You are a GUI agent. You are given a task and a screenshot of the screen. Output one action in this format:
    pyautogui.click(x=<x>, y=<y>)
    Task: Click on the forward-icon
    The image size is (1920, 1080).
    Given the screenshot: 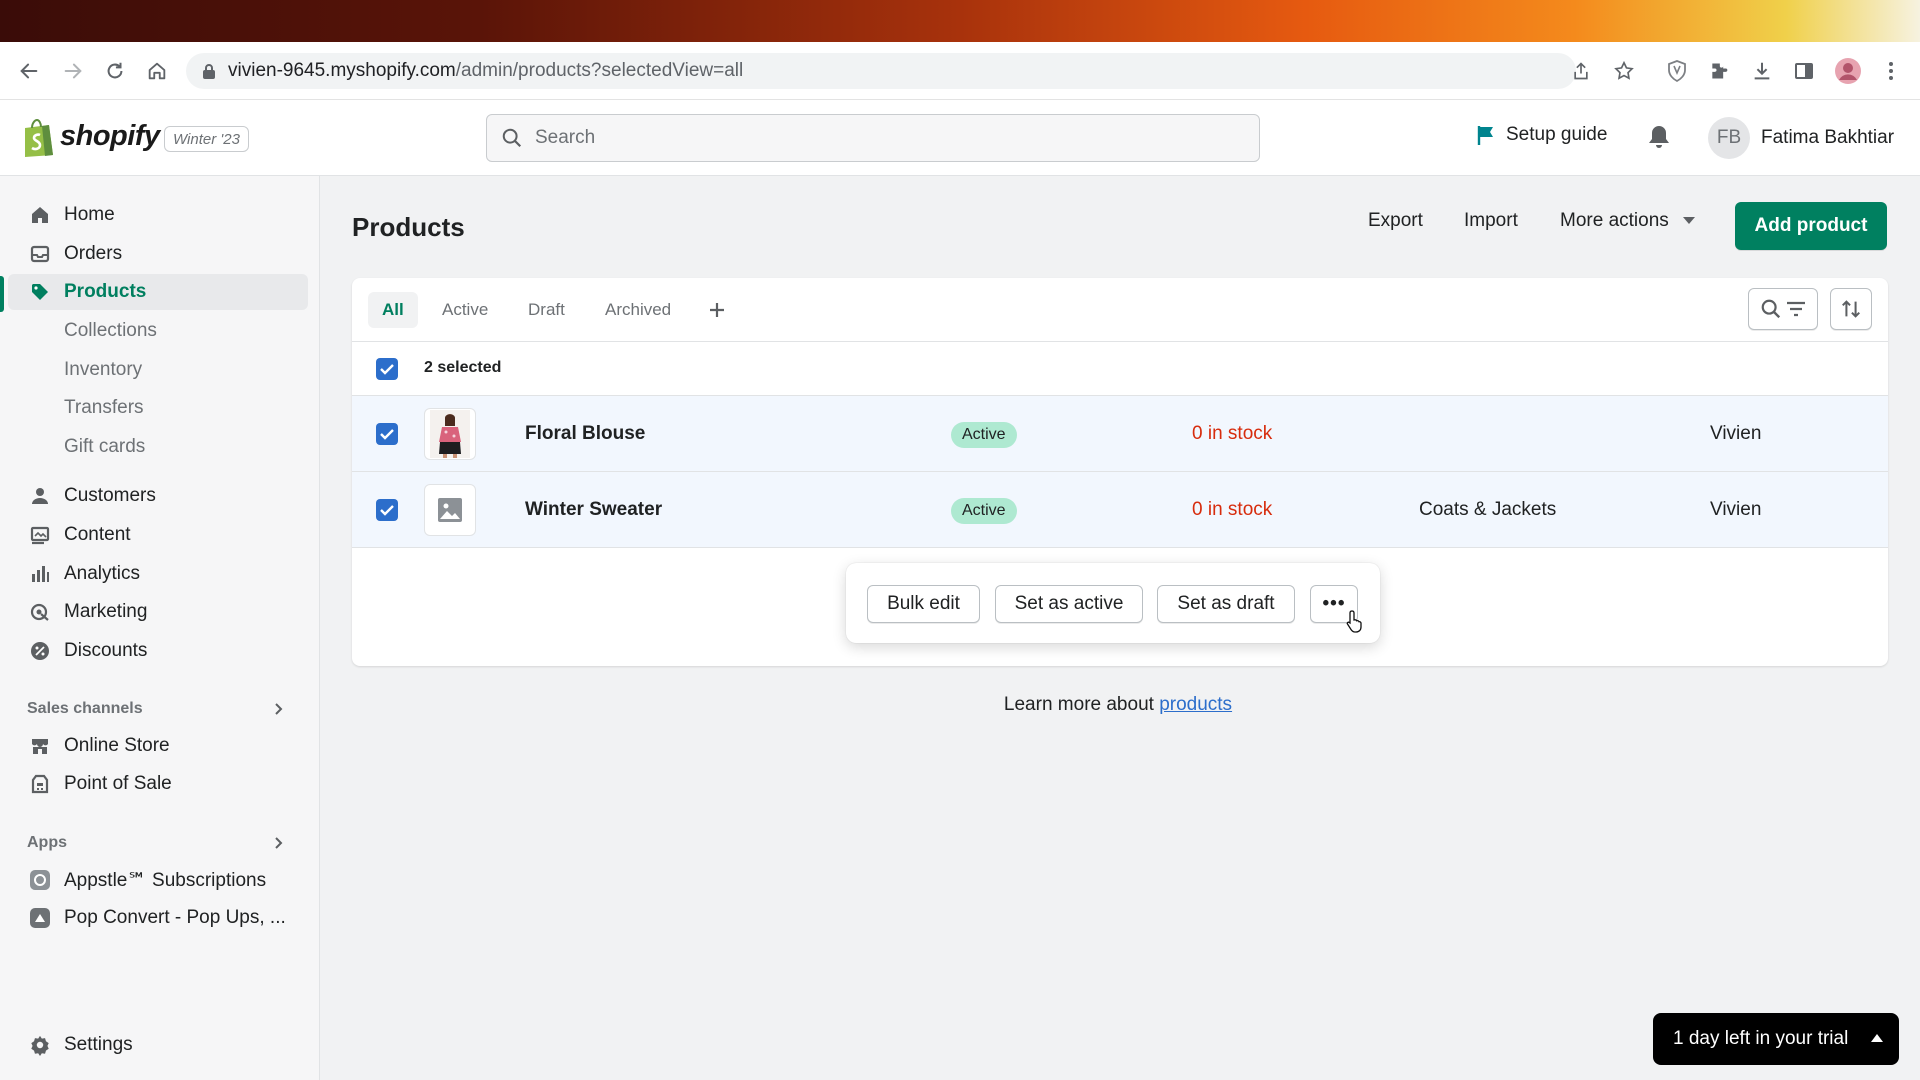 What is the action you would take?
    pyautogui.click(x=73, y=71)
    